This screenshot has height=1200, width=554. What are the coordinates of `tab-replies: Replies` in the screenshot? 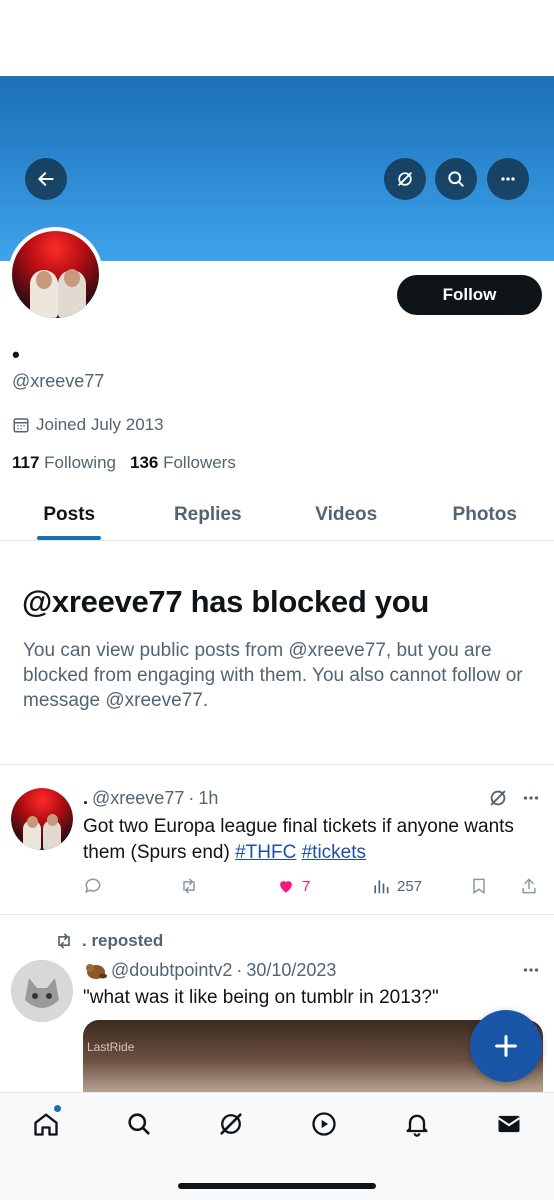 It's located at (208, 515).